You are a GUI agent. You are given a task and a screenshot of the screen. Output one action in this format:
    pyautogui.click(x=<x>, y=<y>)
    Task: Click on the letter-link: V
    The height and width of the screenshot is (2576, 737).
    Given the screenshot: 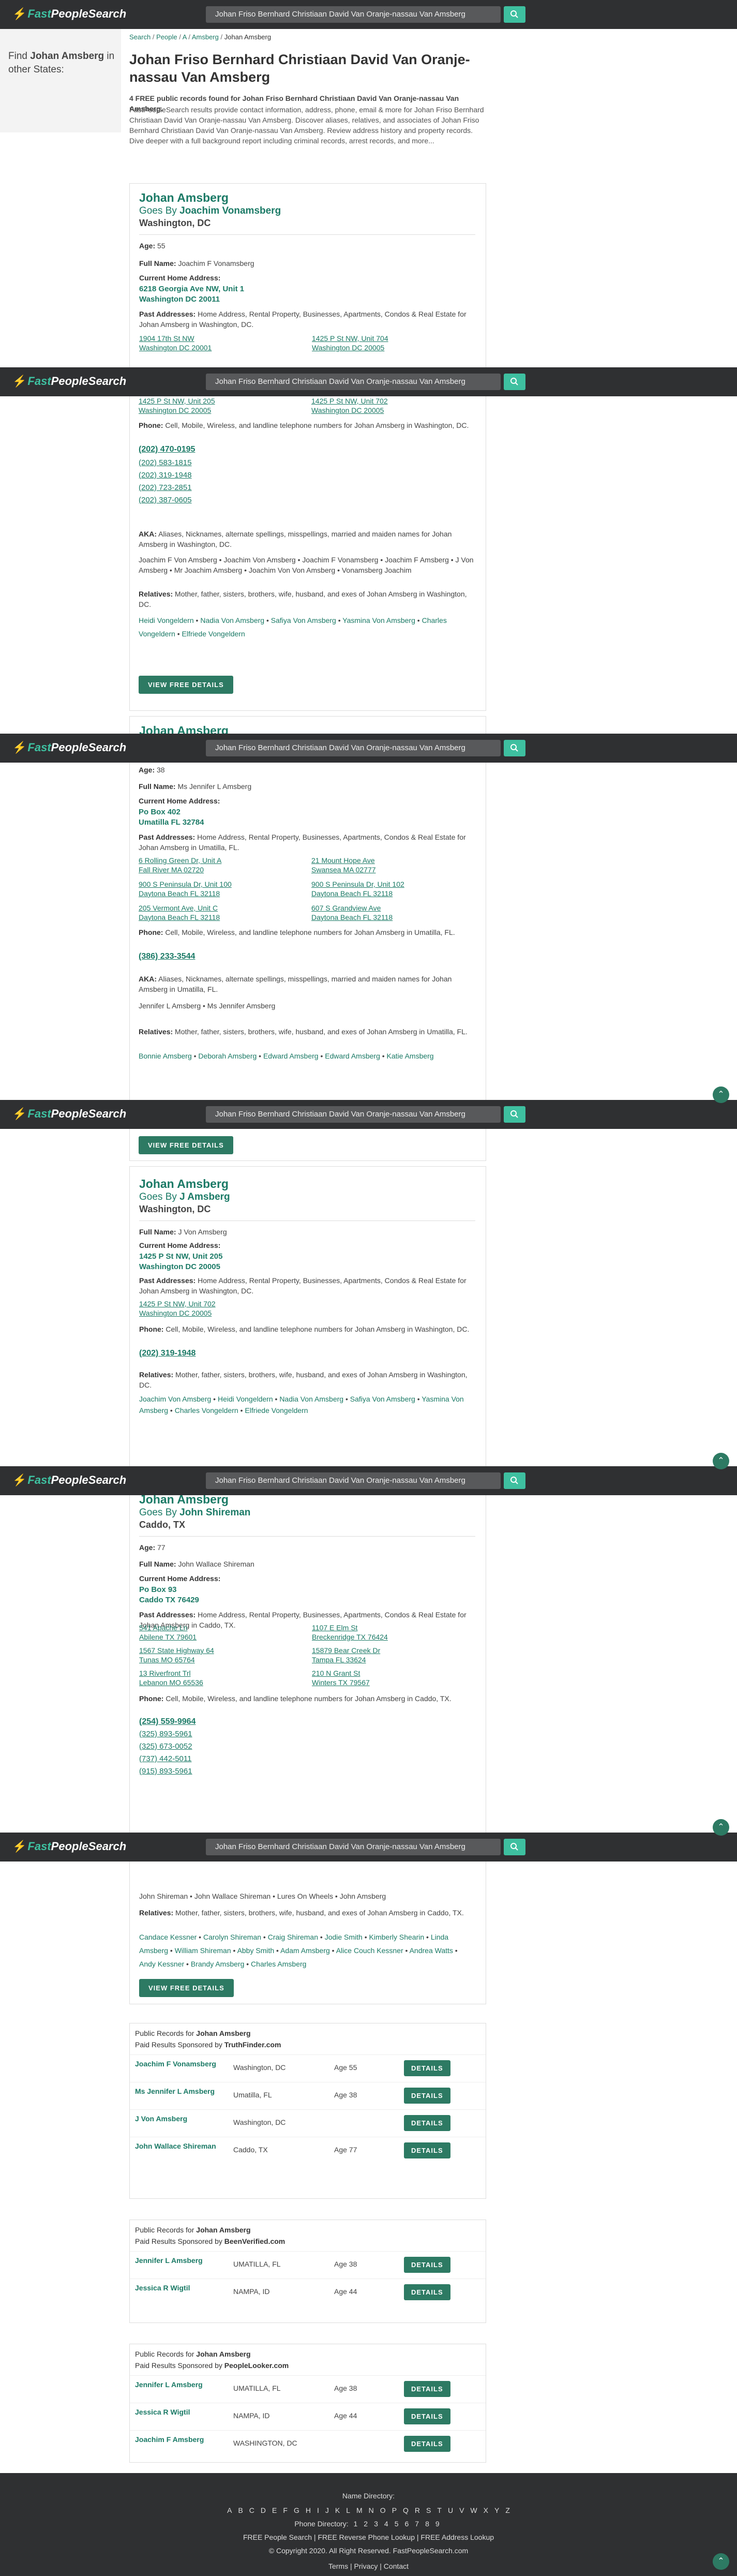 What is the action you would take?
    pyautogui.click(x=461, y=2510)
    